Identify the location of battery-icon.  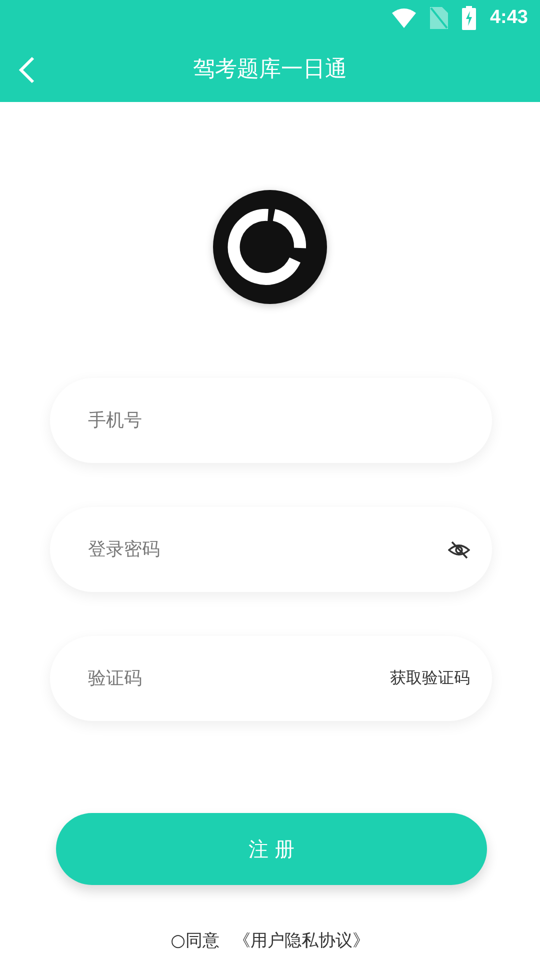
(469, 18).